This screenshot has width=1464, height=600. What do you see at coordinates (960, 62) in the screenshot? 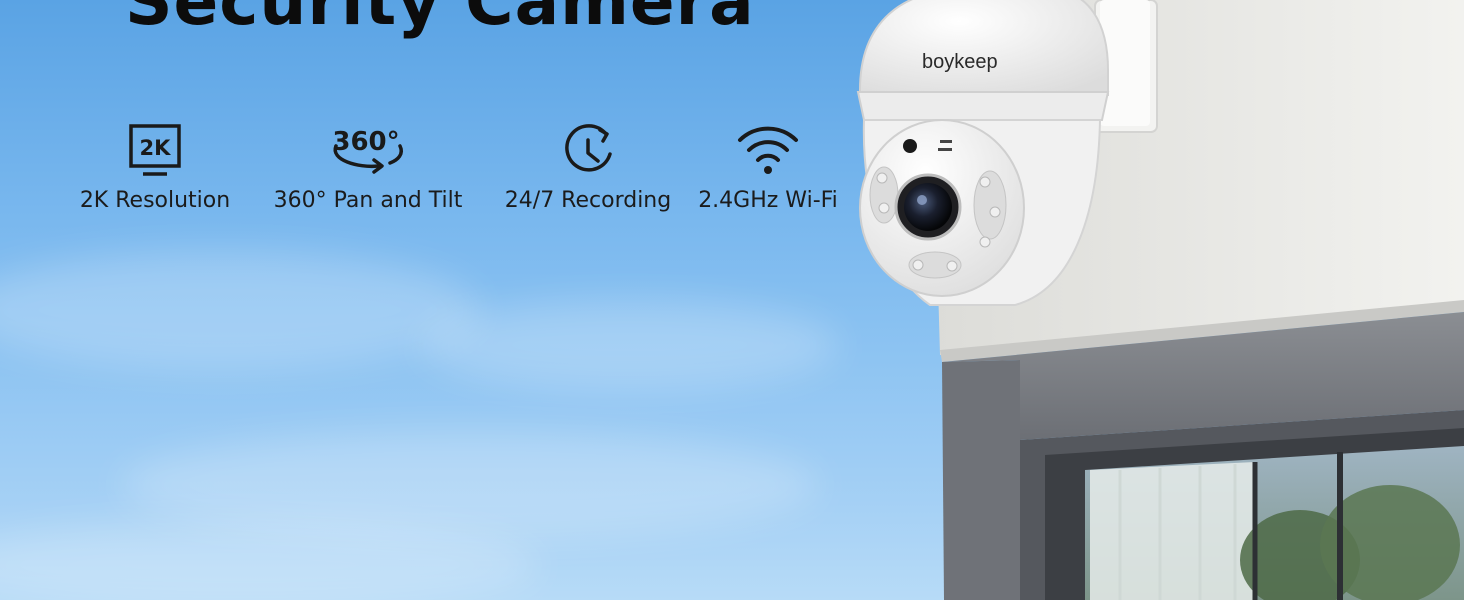
I see `brand-logo-text: boykeep` at bounding box center [960, 62].